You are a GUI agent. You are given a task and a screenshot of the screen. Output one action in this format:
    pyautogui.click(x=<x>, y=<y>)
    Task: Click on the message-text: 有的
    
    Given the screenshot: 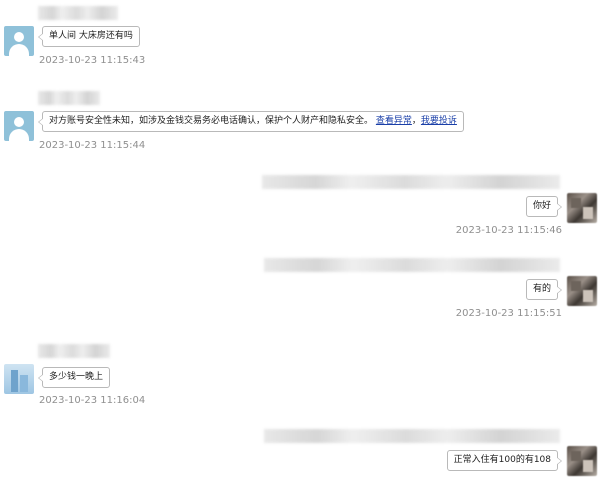 What is the action you would take?
    pyautogui.click(x=541, y=289)
    